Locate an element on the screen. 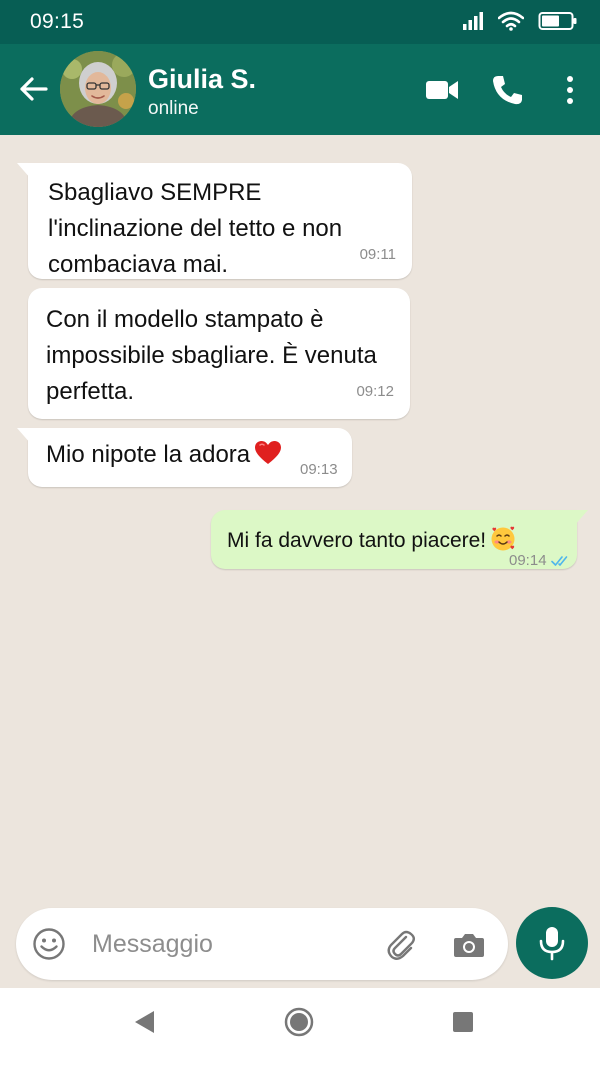 This screenshot has width=600, height=1066. message-text-line: Mio nipote la adora is located at coordinates (190, 455).